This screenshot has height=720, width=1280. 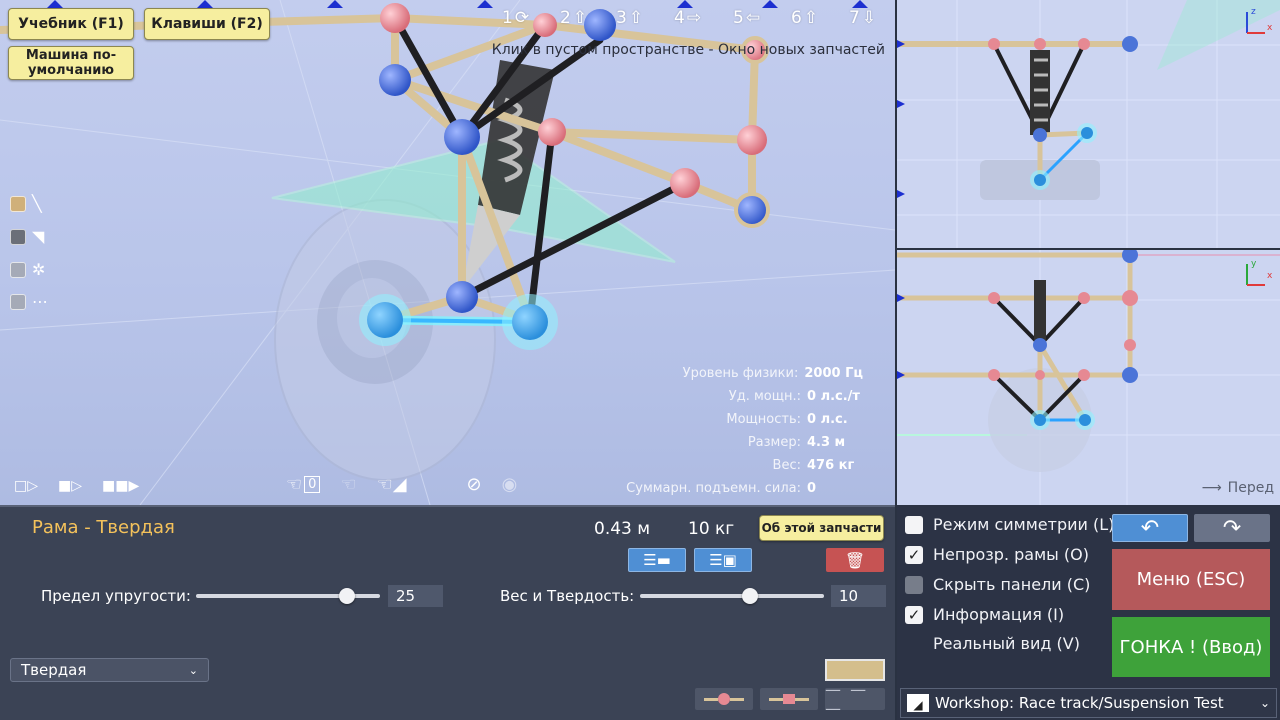 I want to click on beam-color-swatch, so click(x=18, y=203).